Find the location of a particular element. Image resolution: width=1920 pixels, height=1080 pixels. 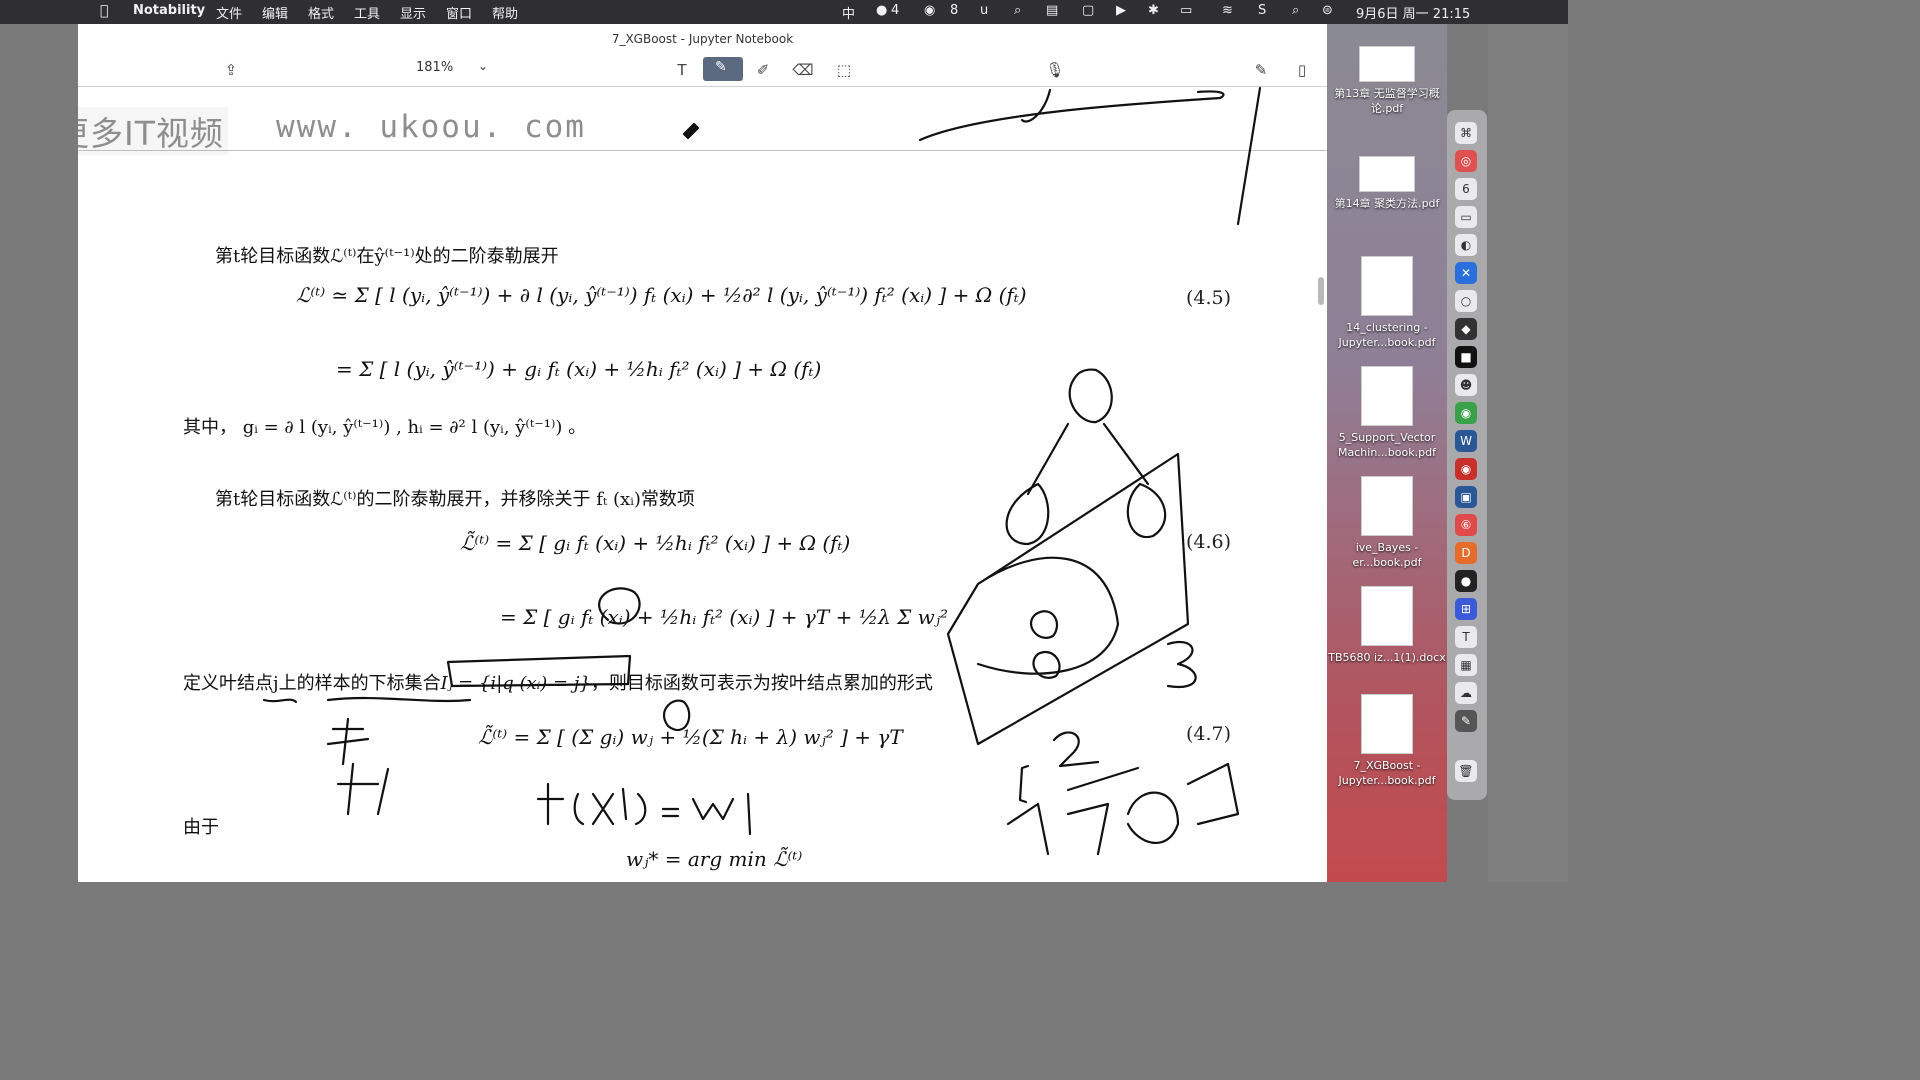

file-label: 5_Support_Vector Machin...book.pdf is located at coordinates (1387, 445).